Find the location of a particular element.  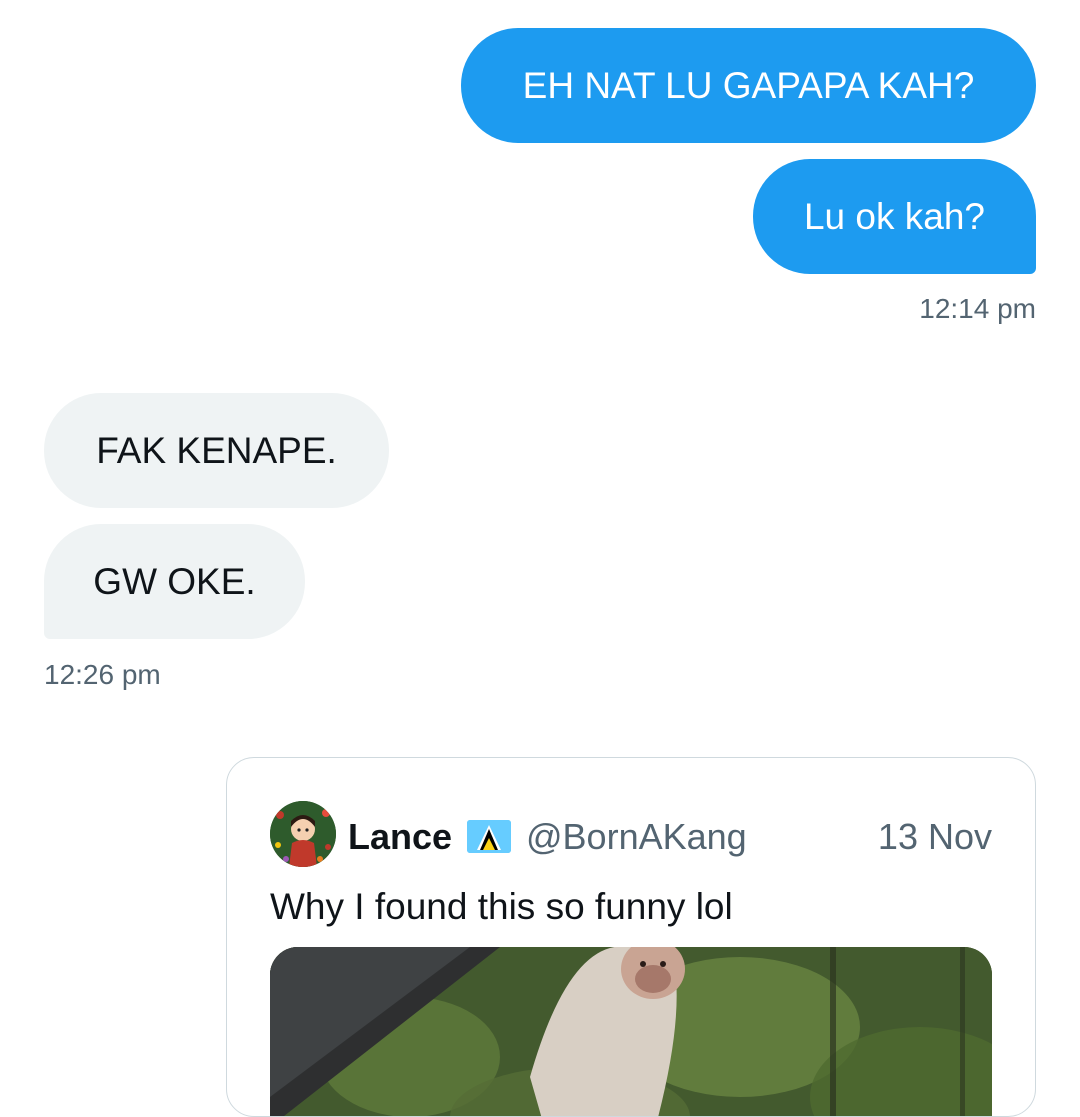

message-timestamp: 12:14 pm is located at coordinates (977, 308).